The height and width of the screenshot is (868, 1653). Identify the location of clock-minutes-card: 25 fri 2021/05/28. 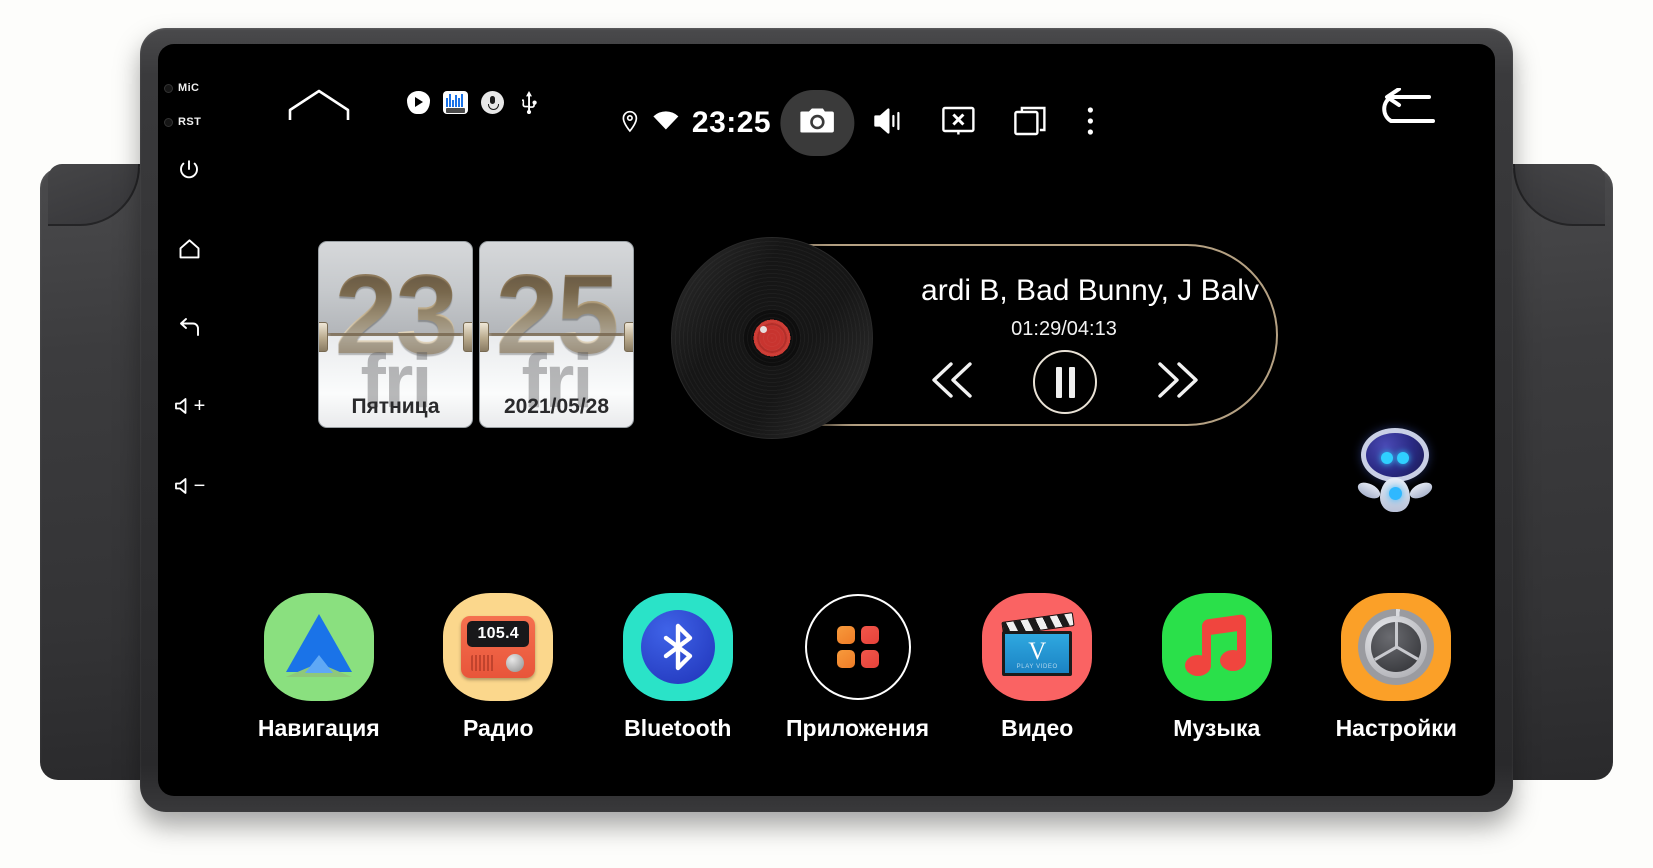
(556, 334).